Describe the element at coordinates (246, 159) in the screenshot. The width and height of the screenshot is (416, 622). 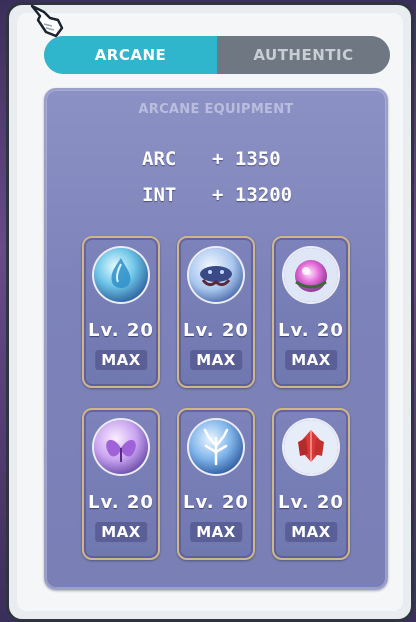
I see `stat-value: + 1350` at that location.